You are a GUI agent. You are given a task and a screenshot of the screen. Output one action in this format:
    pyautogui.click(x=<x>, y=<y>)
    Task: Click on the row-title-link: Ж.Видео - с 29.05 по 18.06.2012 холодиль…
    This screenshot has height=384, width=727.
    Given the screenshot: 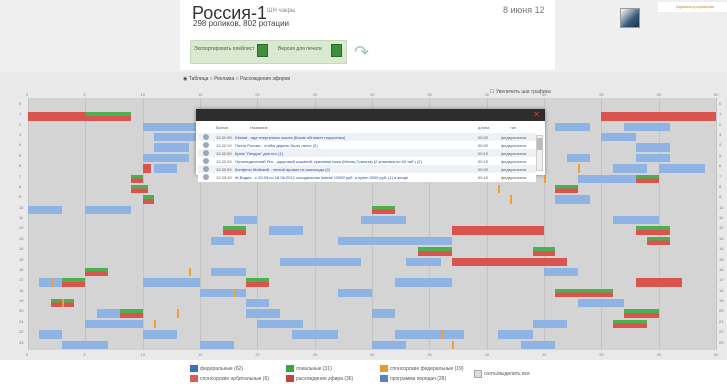 What is the action you would take?
    pyautogui.click(x=356, y=177)
    